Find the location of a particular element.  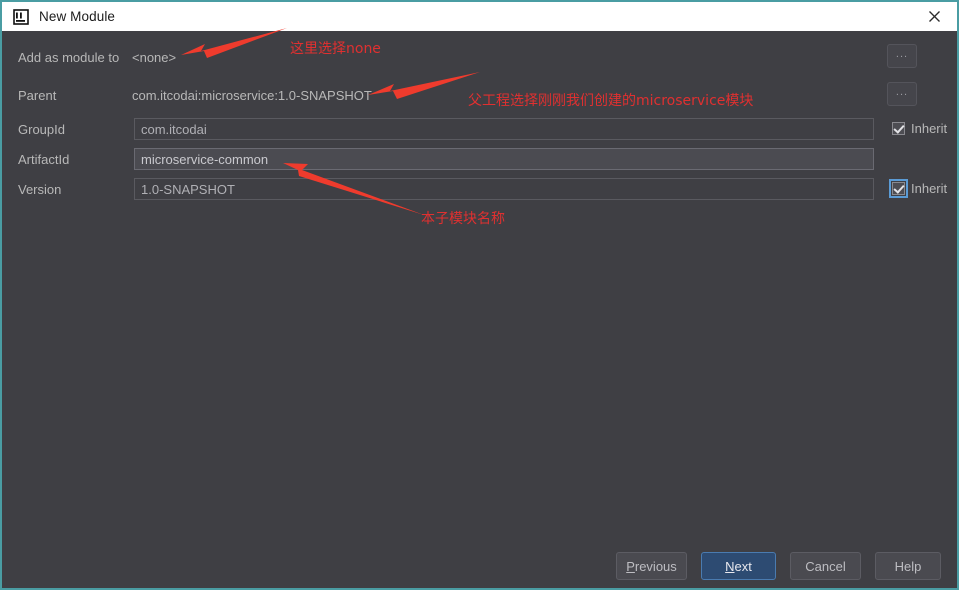

version-inherit-checkbox: Inherit is located at coordinates (918, 188).